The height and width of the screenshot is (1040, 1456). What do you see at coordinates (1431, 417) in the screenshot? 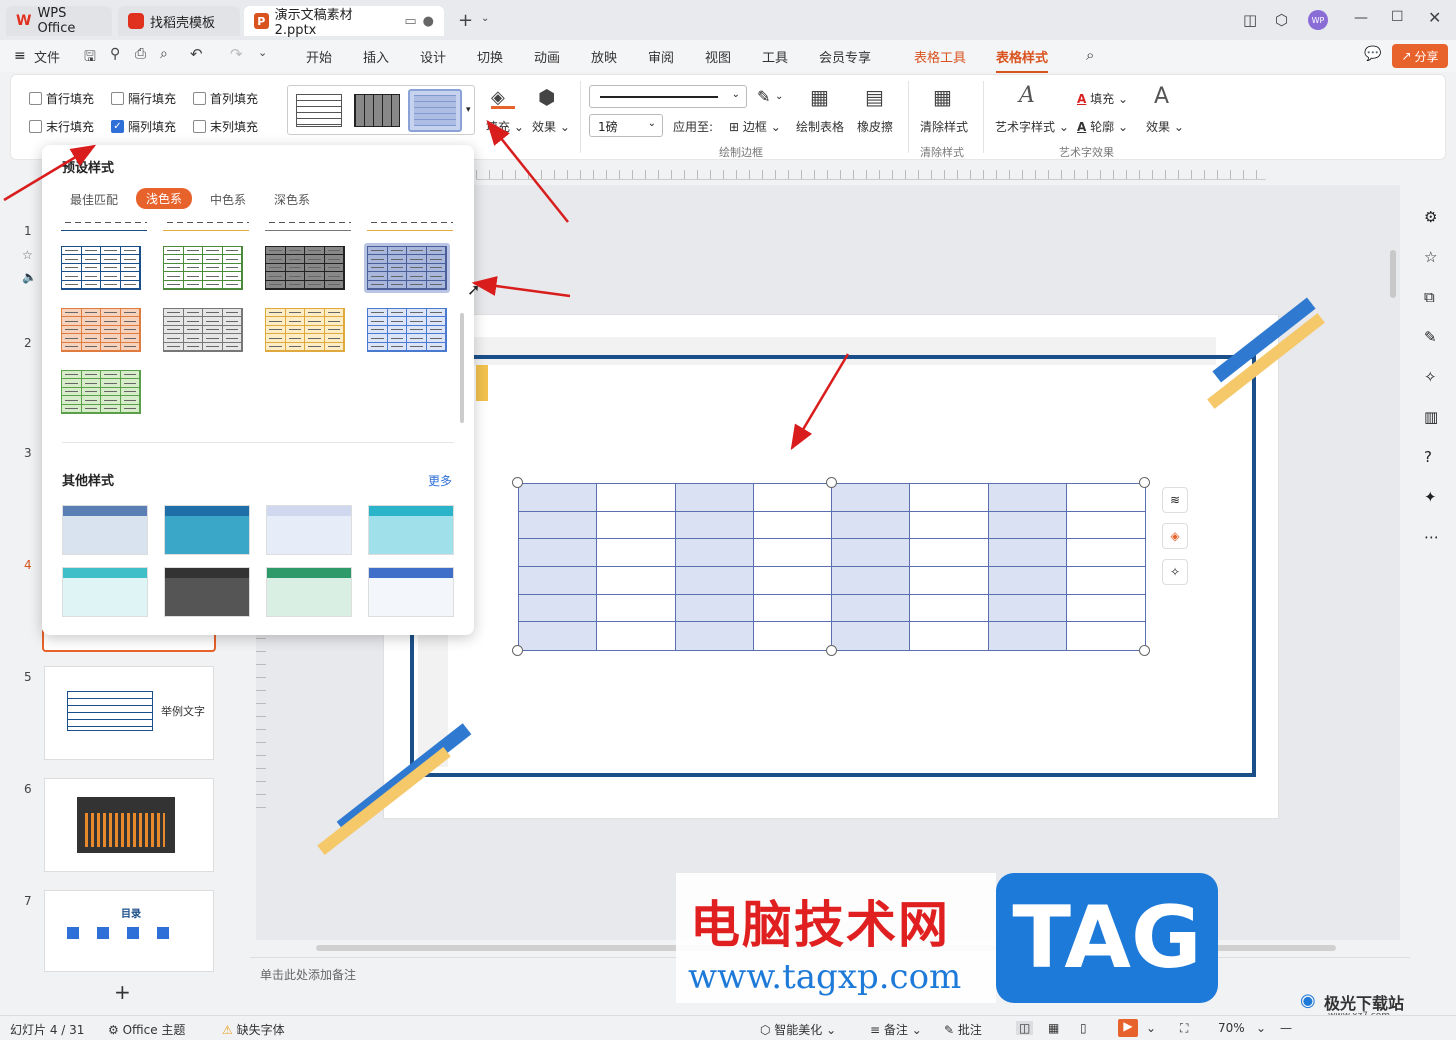
I see `book-icon: ▥` at bounding box center [1431, 417].